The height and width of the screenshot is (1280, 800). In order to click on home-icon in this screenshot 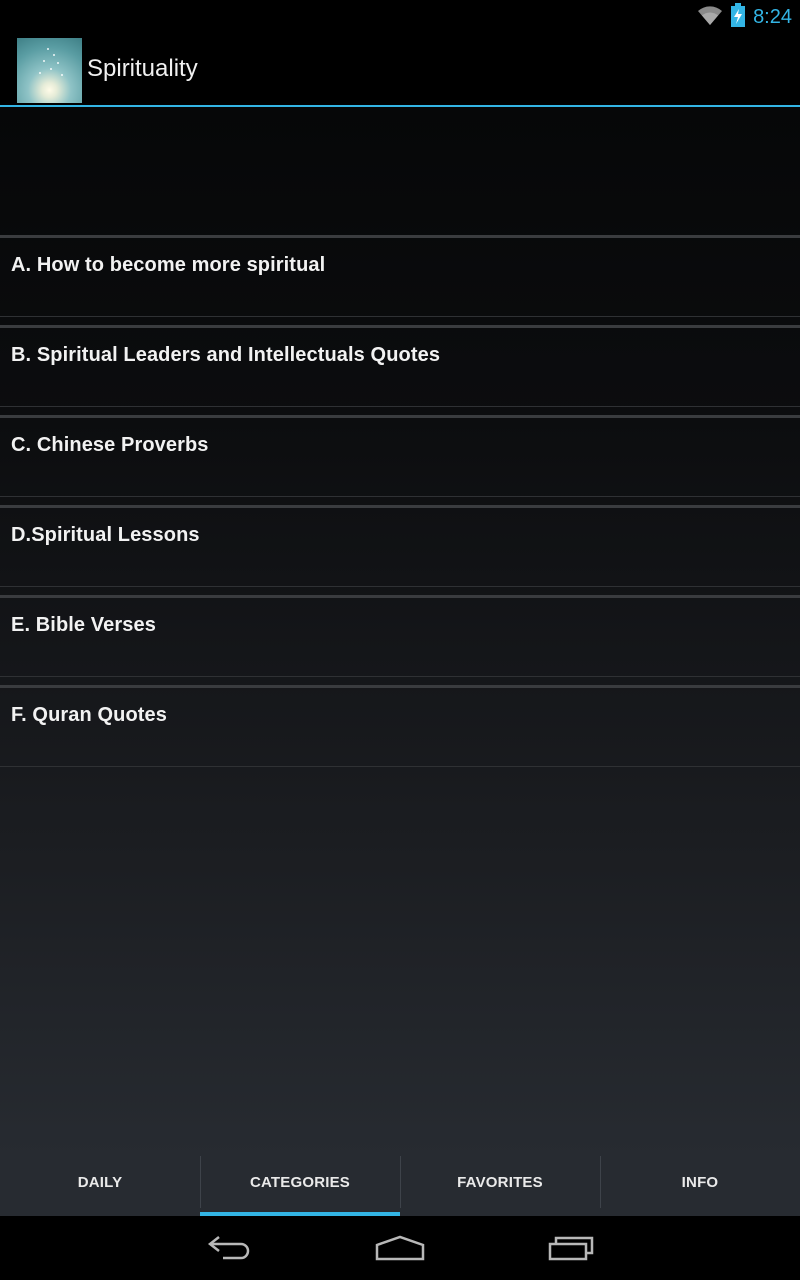, I will do `click(400, 1250)`.